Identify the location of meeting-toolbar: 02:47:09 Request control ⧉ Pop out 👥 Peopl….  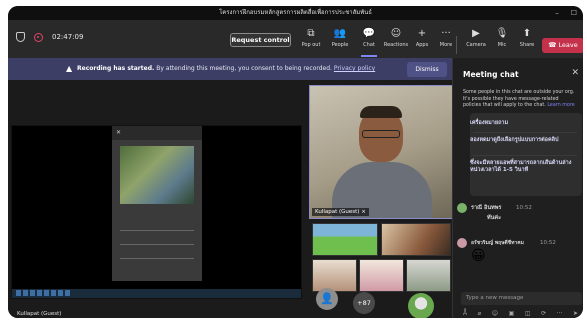
(295, 39).